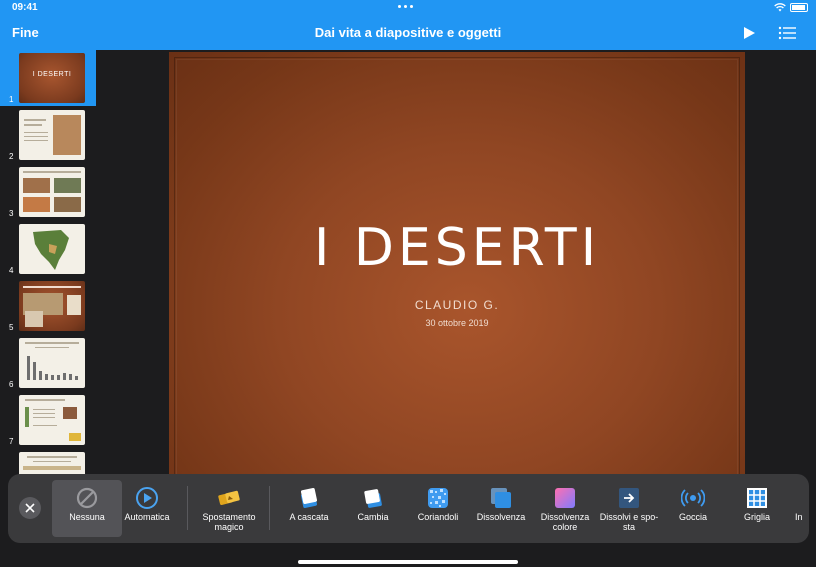  I want to click on document-title: Dai vita a diapositive e oggetti, so click(408, 32).